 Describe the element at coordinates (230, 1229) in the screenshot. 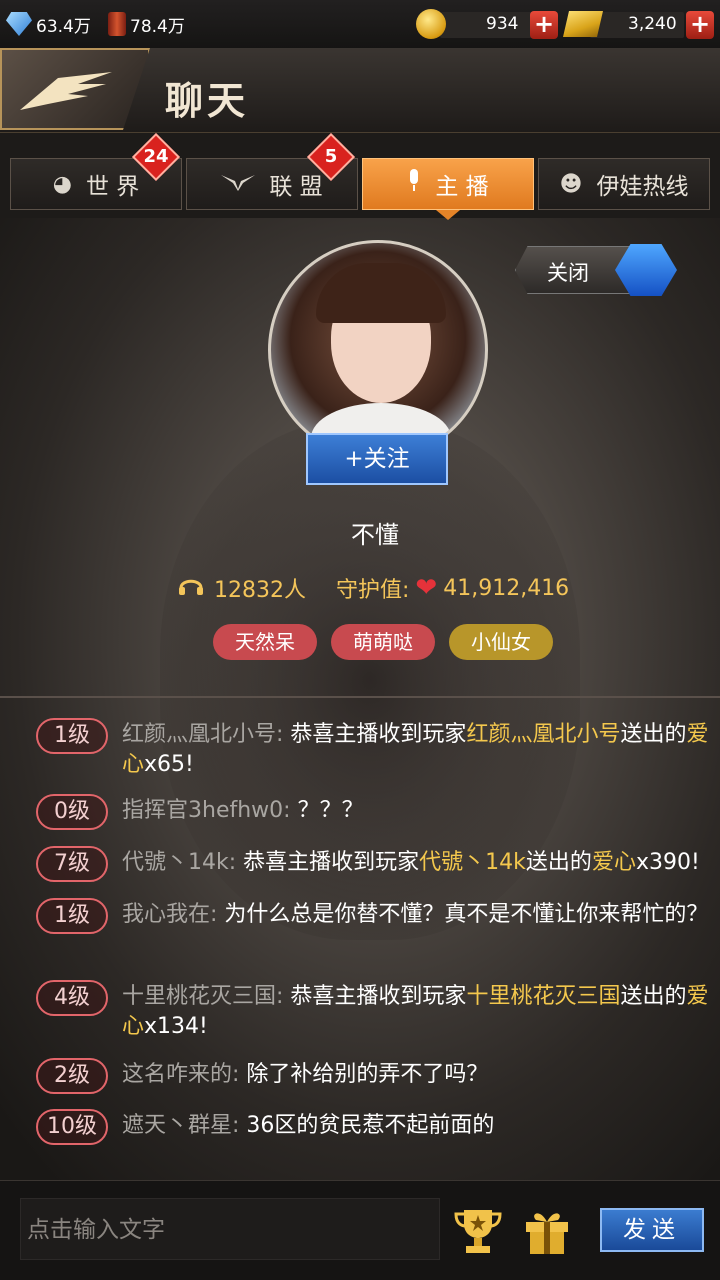

I see `chat-input: 点击输入文字` at that location.